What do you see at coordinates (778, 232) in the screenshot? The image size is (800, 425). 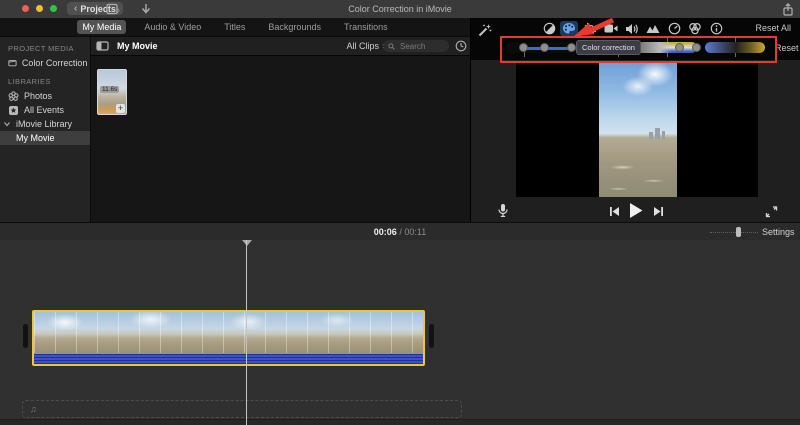 I see `timeline-settings-button: Settings` at bounding box center [778, 232].